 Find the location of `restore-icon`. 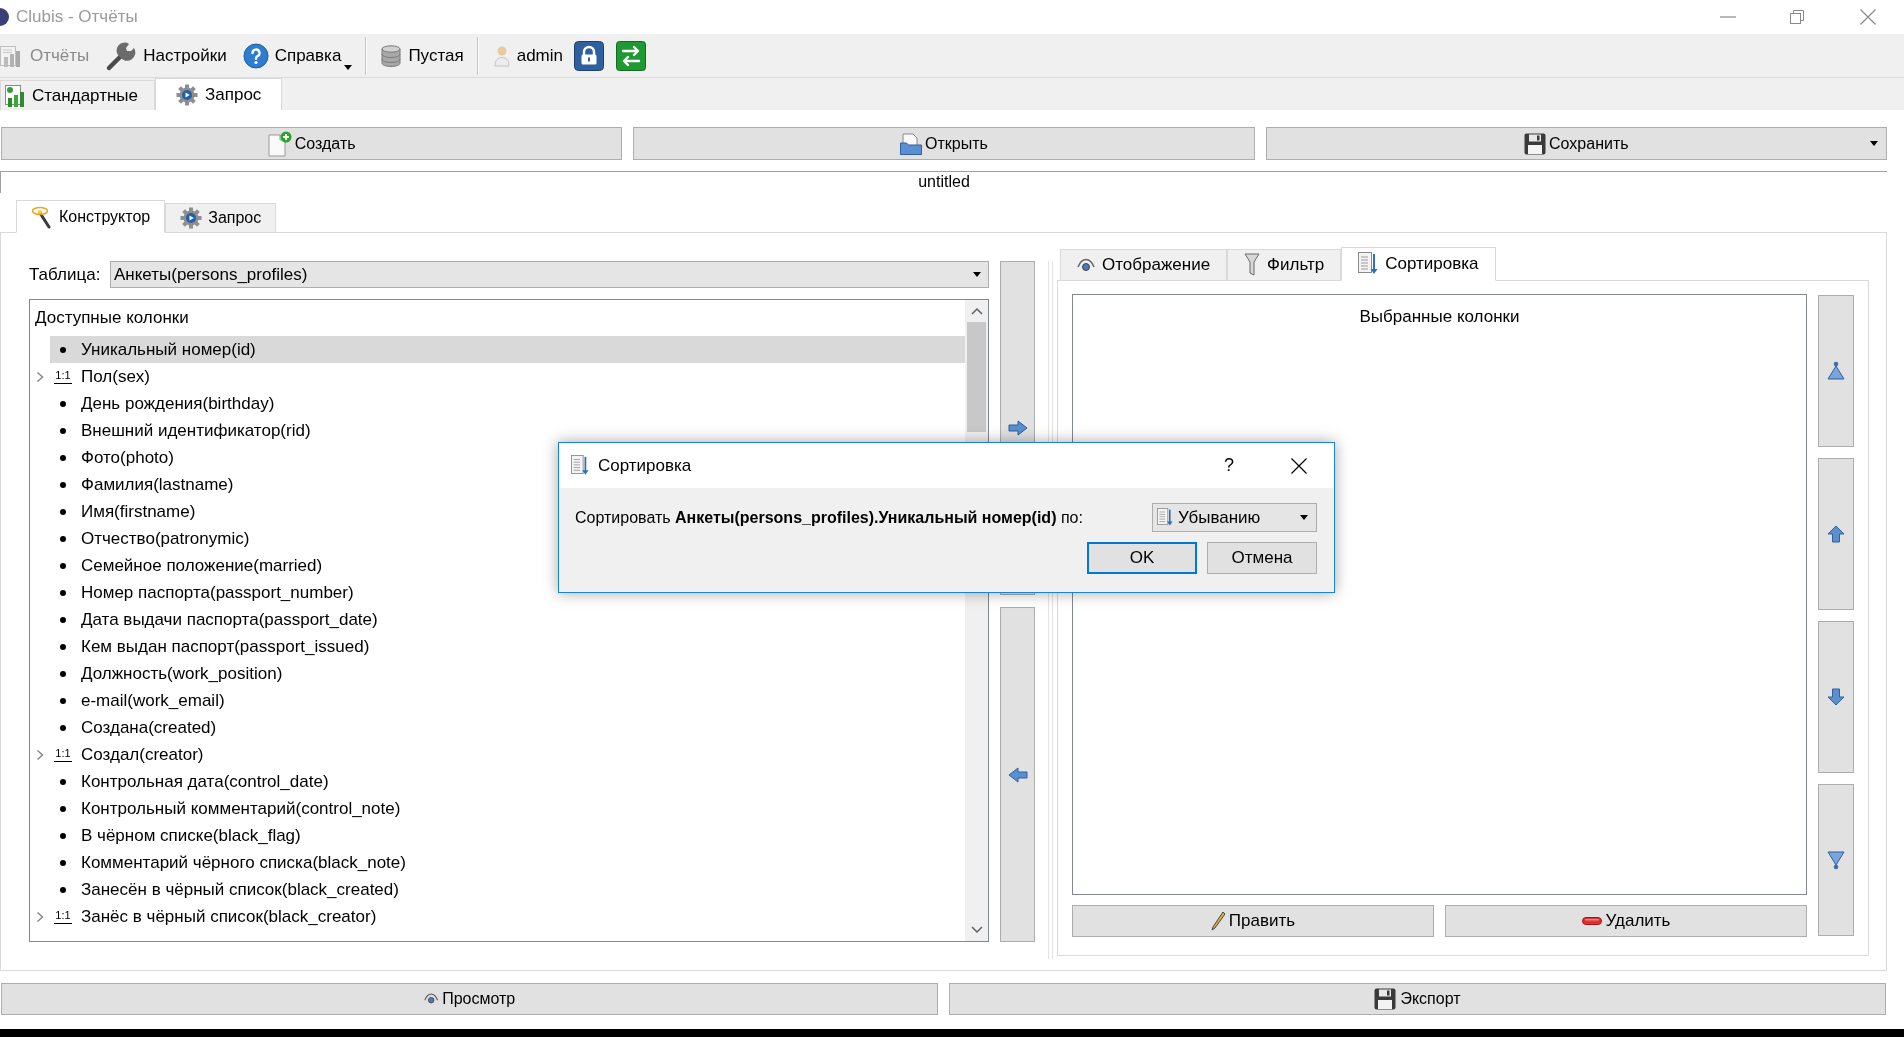

restore-icon is located at coordinates (1797, 17).